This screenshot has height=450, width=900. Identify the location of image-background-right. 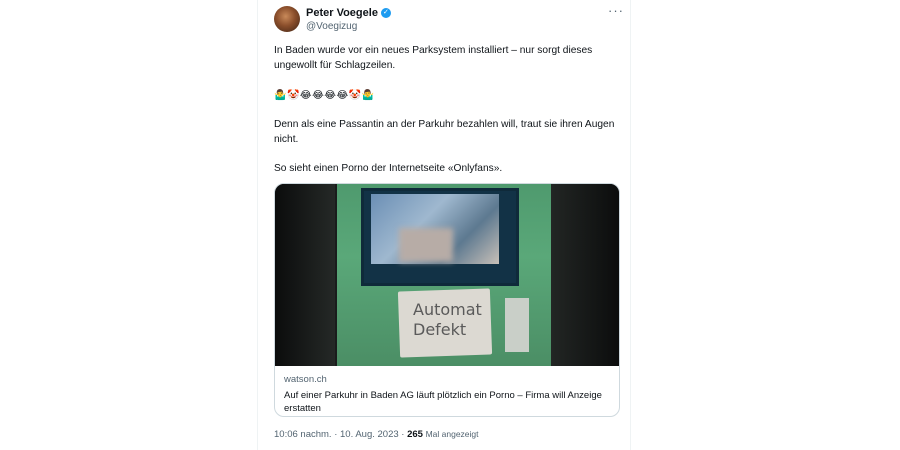
(585, 275).